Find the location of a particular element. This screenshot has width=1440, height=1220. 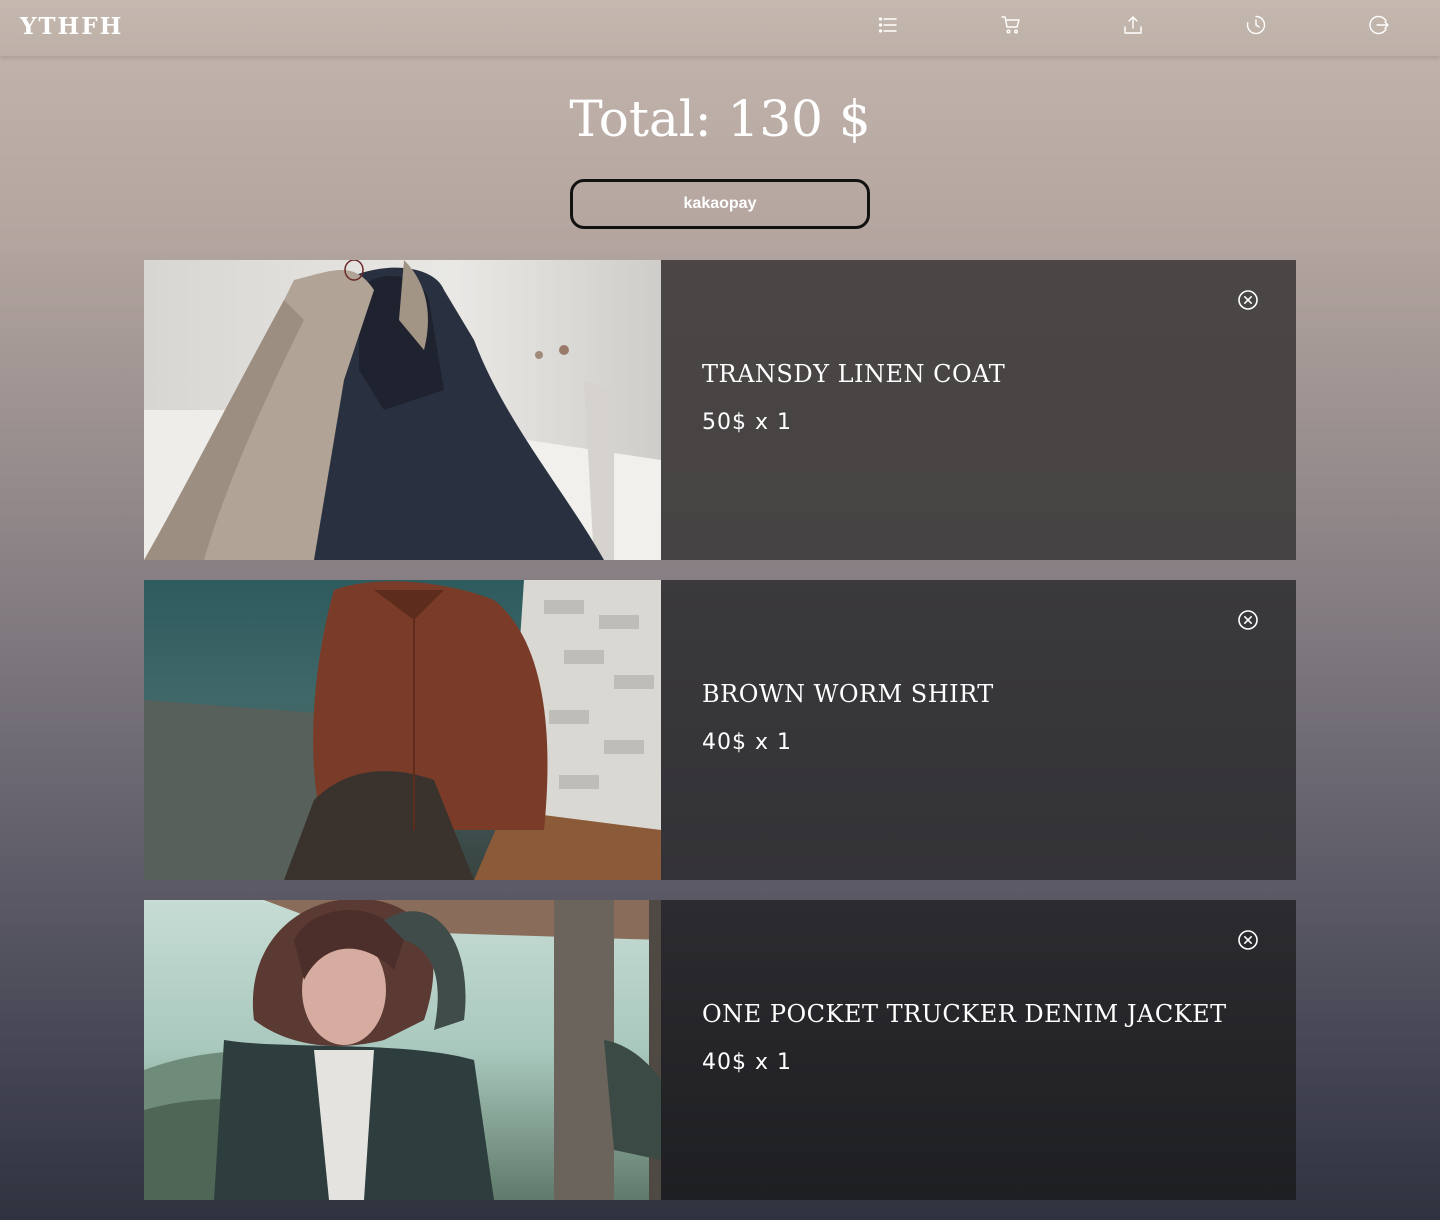

cart-icon is located at coordinates (1011, 25).